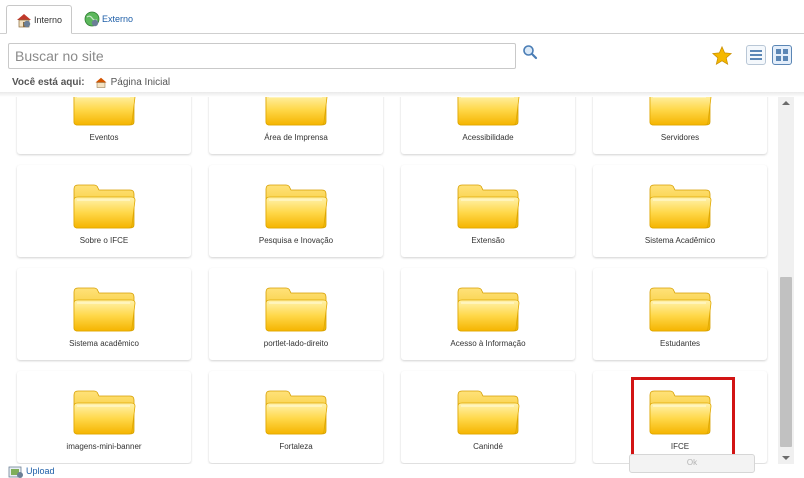  I want to click on list-view-icon, so click(756, 55).